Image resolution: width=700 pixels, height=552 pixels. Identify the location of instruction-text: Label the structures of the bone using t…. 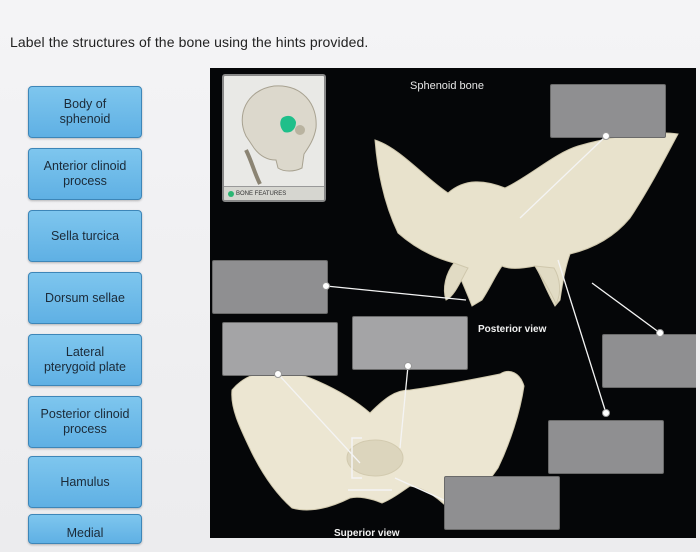
(189, 42).